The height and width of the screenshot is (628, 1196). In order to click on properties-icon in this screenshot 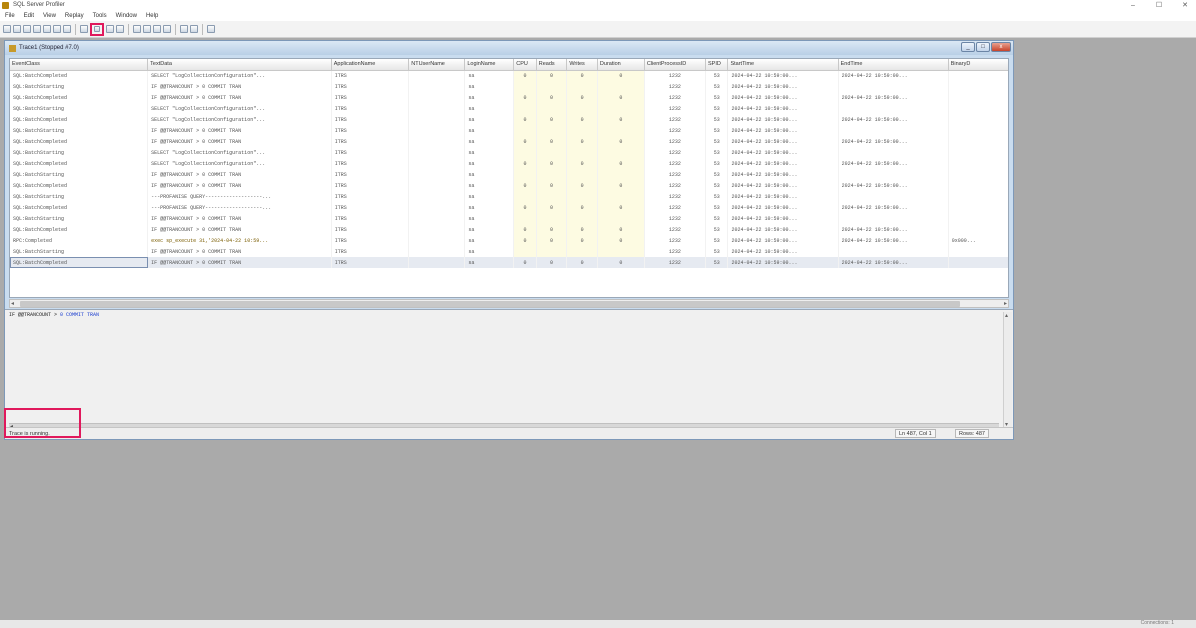, I will do `click(47, 29)`.